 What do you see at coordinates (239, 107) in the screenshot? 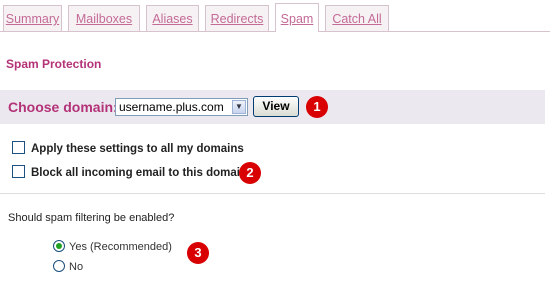
I see `chevron-down-icon: ▼` at bounding box center [239, 107].